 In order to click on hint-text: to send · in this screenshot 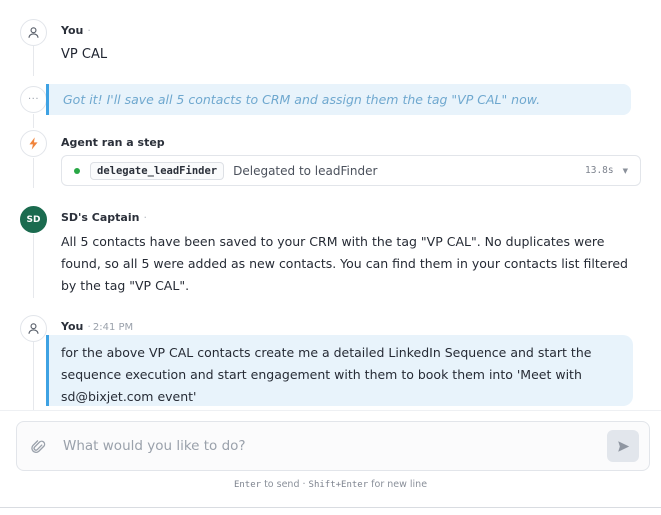, I will do `click(285, 484)`.